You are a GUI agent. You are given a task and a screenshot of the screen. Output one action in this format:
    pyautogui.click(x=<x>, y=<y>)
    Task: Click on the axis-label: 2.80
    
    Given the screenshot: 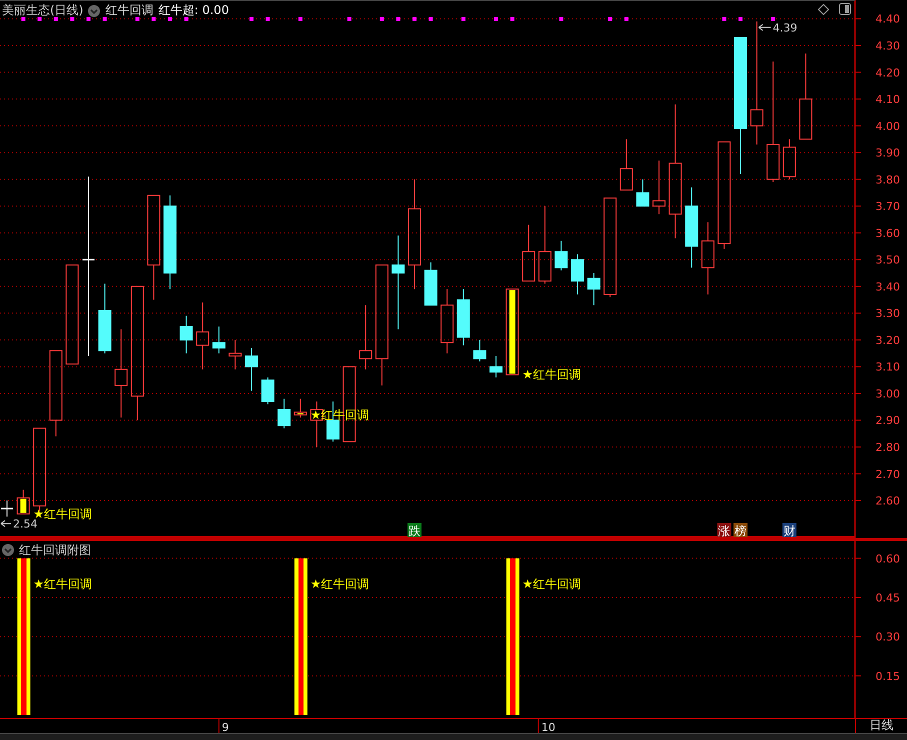 What is the action you would take?
    pyautogui.click(x=888, y=447)
    